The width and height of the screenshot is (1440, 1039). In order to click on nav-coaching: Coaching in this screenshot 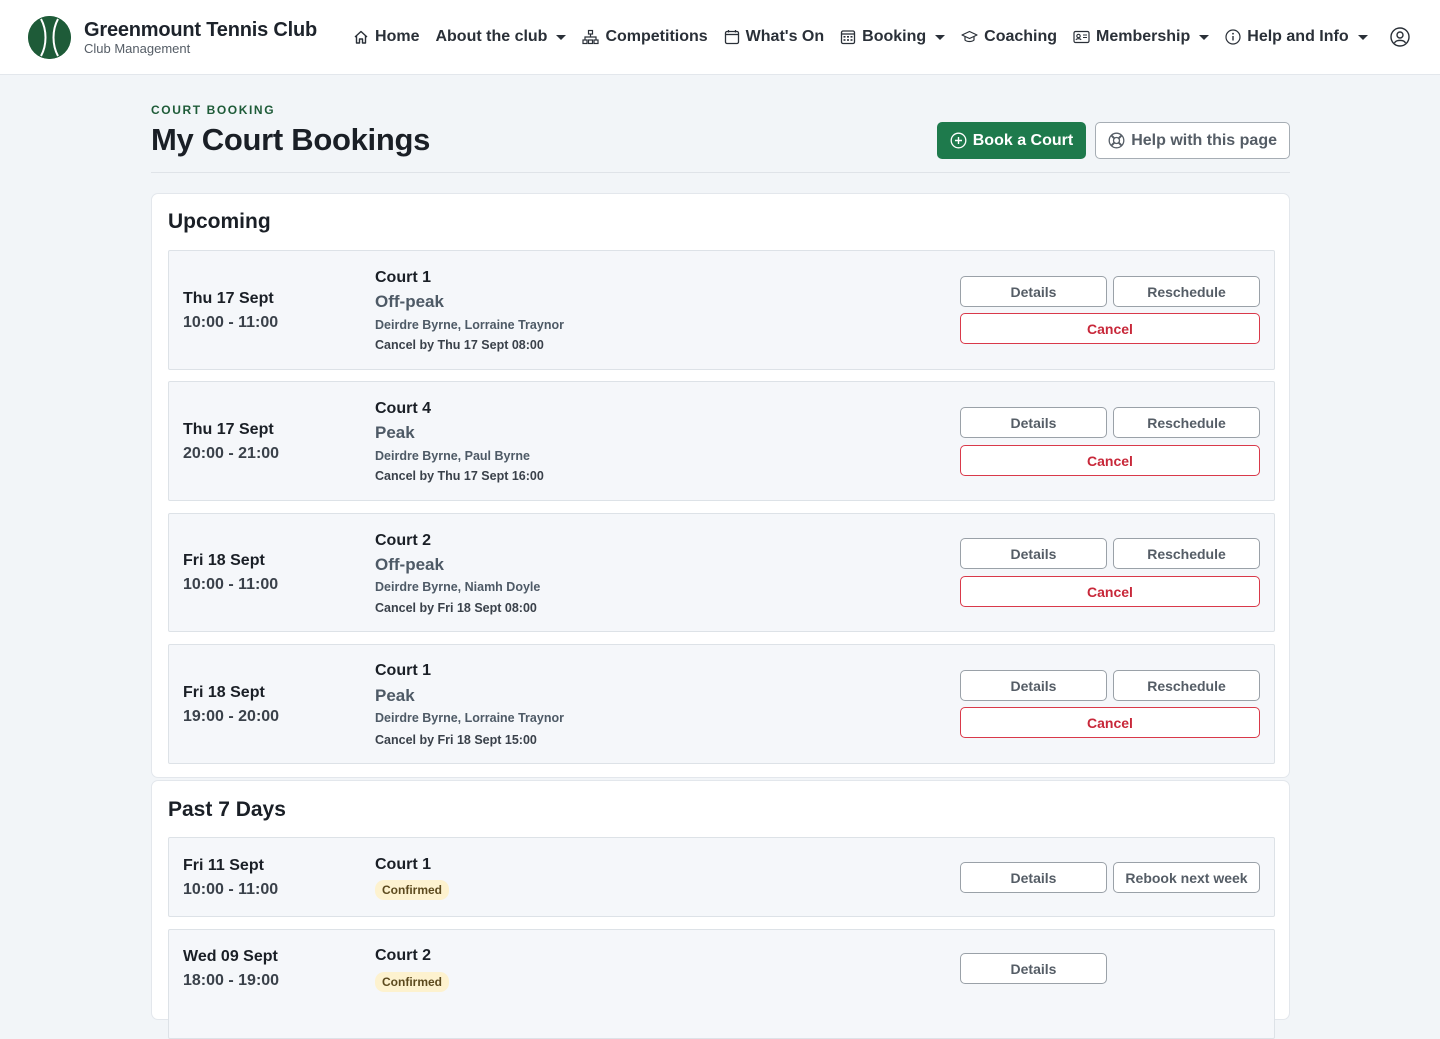, I will do `click(1009, 37)`.